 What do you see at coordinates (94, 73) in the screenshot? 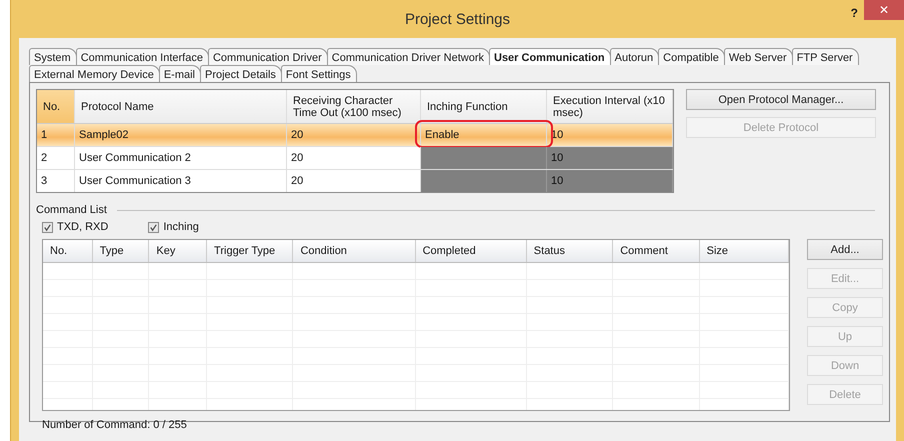
I see `tab: External Memory Device` at bounding box center [94, 73].